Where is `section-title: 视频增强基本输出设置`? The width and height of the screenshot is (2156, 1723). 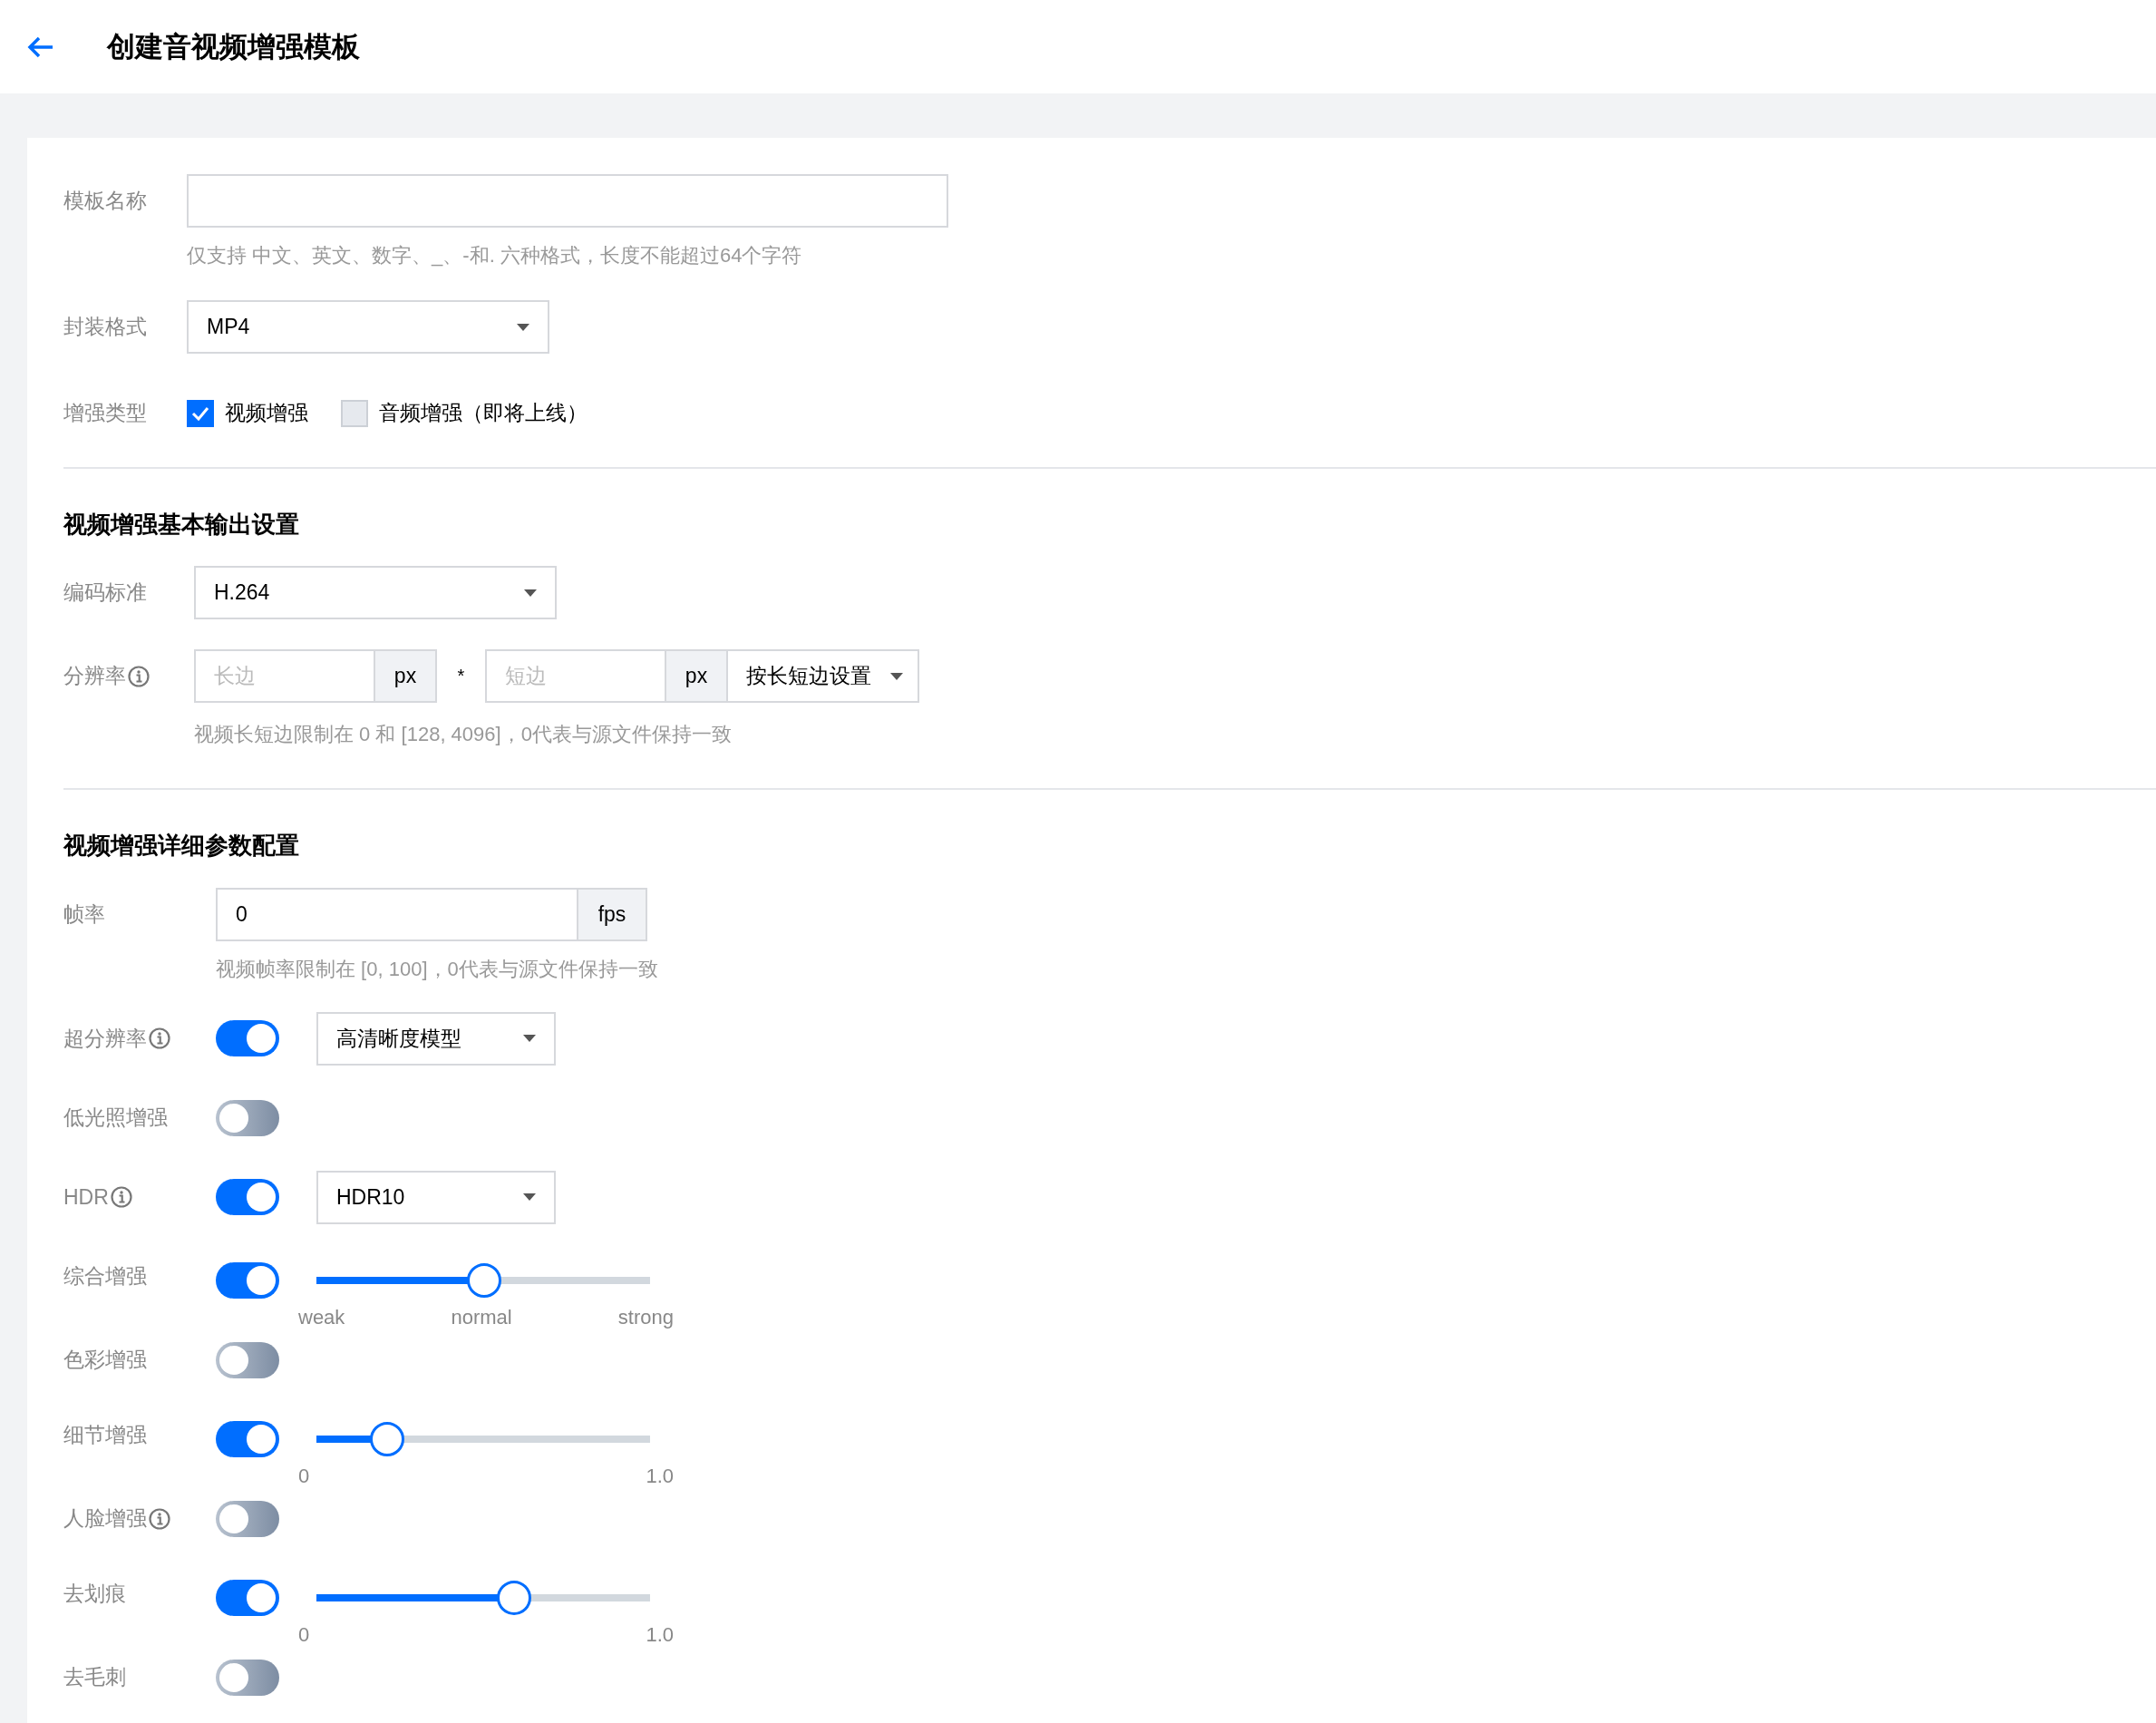 section-title: 视频增强基本输出设置 is located at coordinates (181, 525).